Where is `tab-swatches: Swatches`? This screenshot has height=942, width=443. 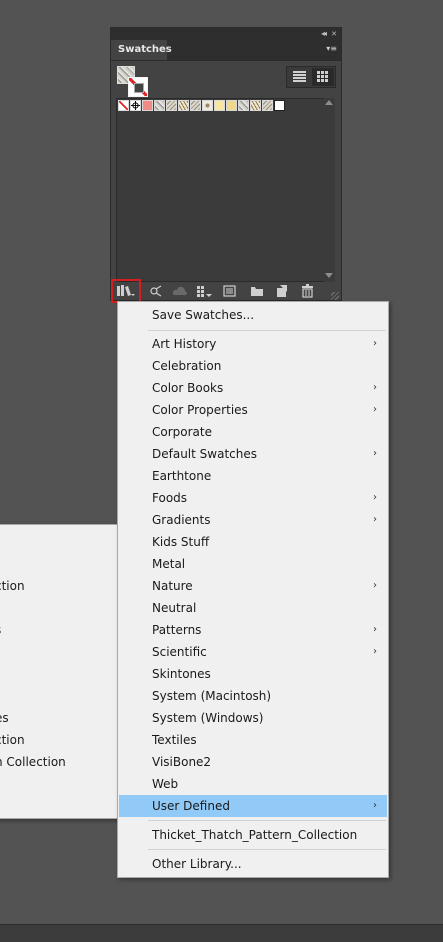 tab-swatches: Swatches is located at coordinates (141, 50).